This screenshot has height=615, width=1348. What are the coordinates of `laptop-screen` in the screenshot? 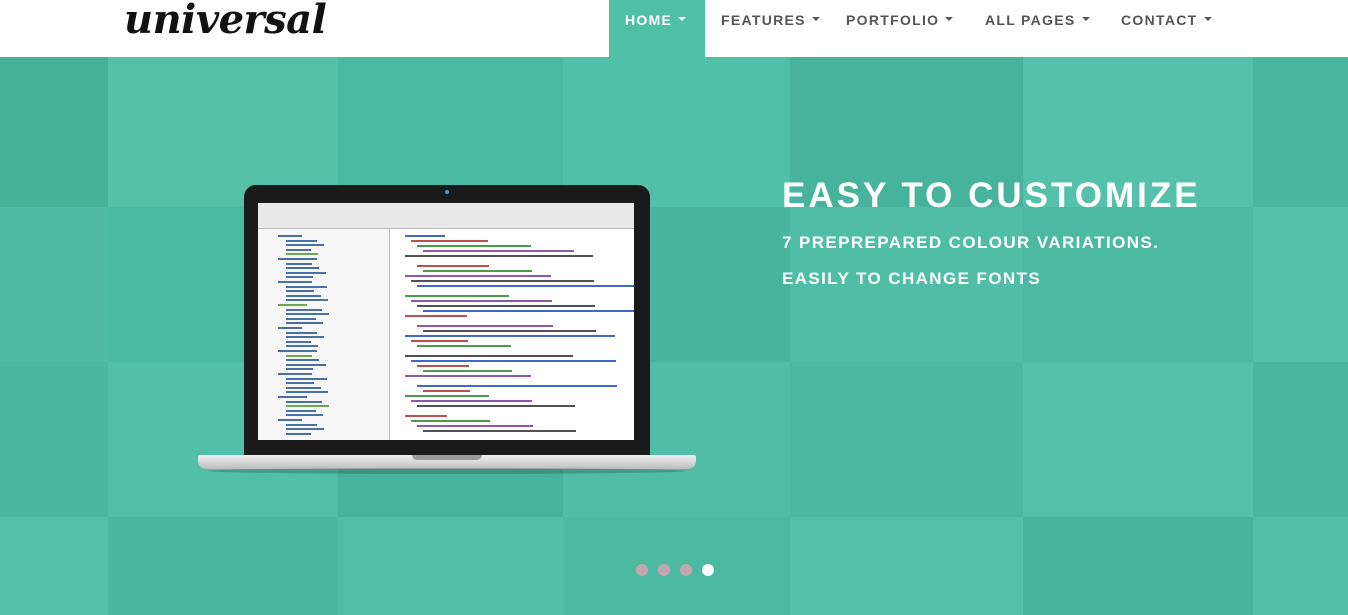 It's located at (446, 321).